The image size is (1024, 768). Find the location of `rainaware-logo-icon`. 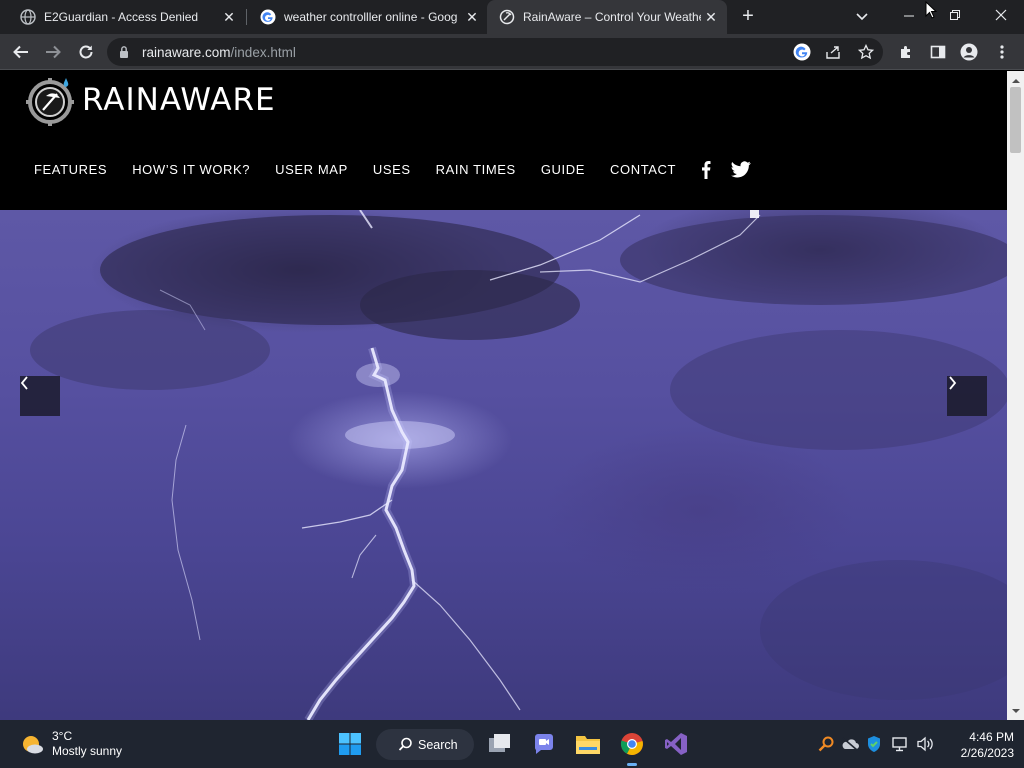

rainaware-logo-icon is located at coordinates (50, 102).